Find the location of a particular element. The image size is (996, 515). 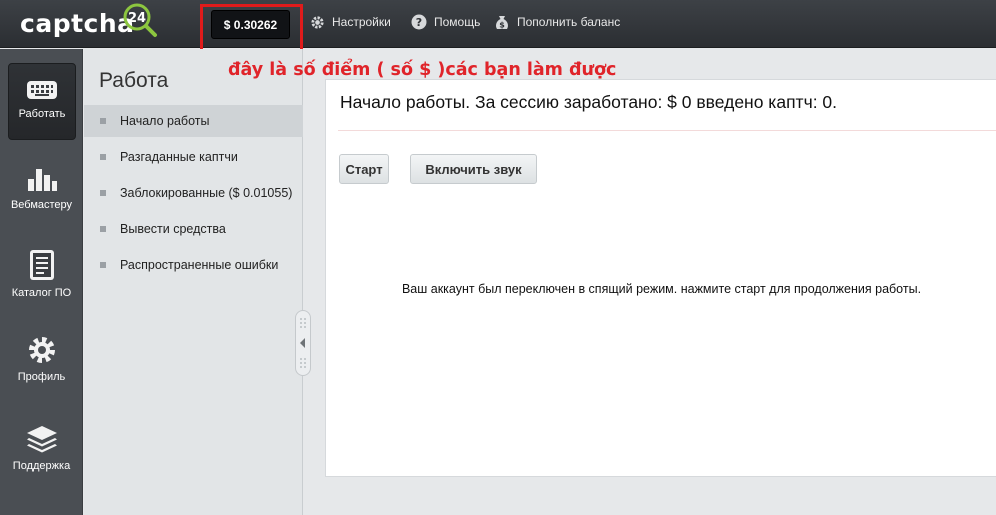

nav-settings: Настройки is located at coordinates (350, 22).